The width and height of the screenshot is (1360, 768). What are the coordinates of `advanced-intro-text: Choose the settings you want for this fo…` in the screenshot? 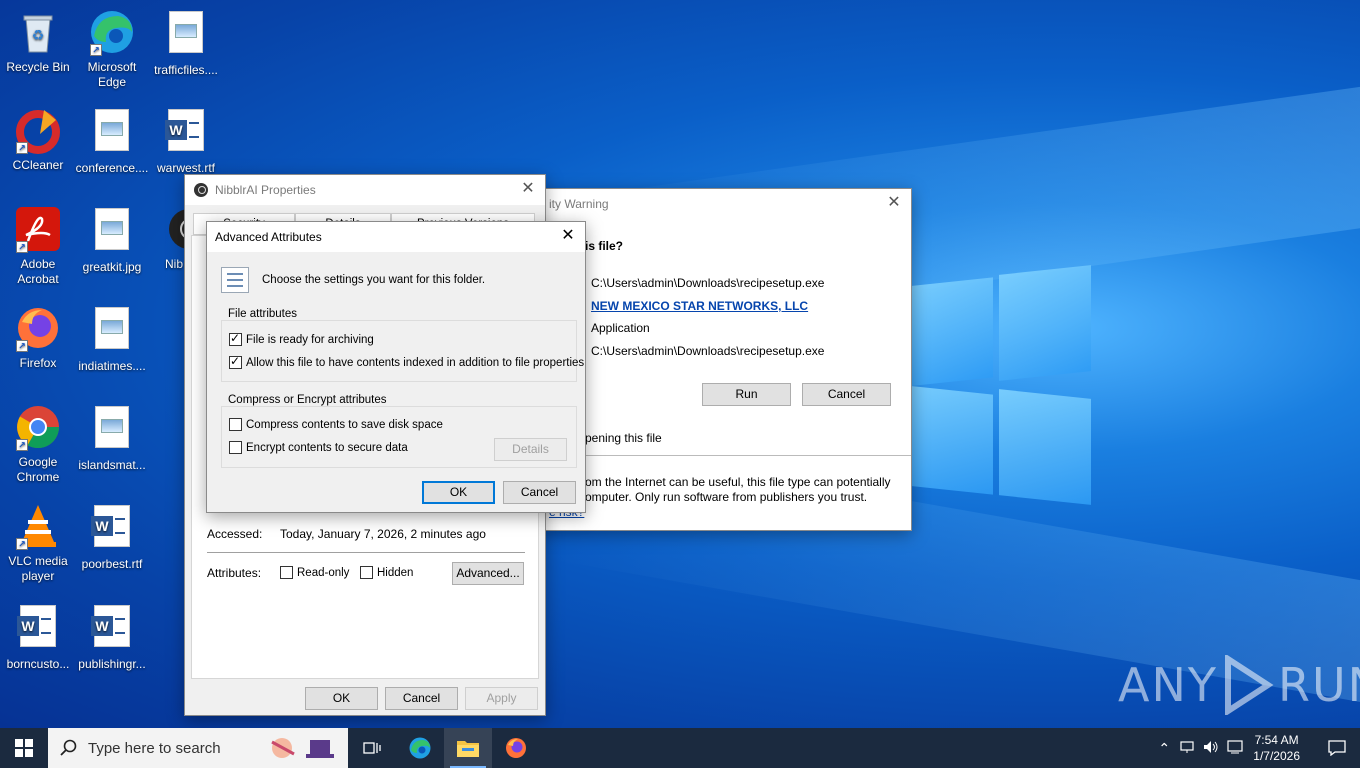 It's located at (374, 280).